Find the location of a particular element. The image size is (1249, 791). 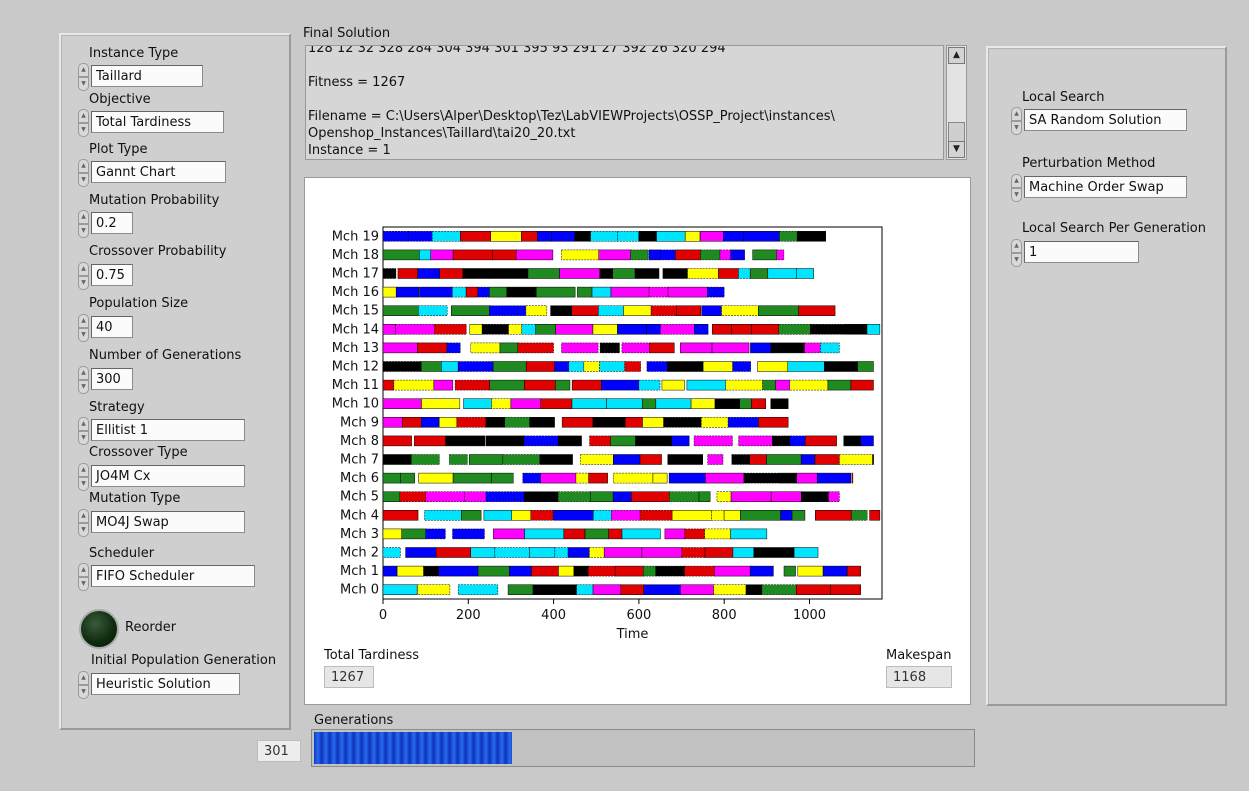

local-search-ring: ▲ ▼ is located at coordinates (1016, 121).